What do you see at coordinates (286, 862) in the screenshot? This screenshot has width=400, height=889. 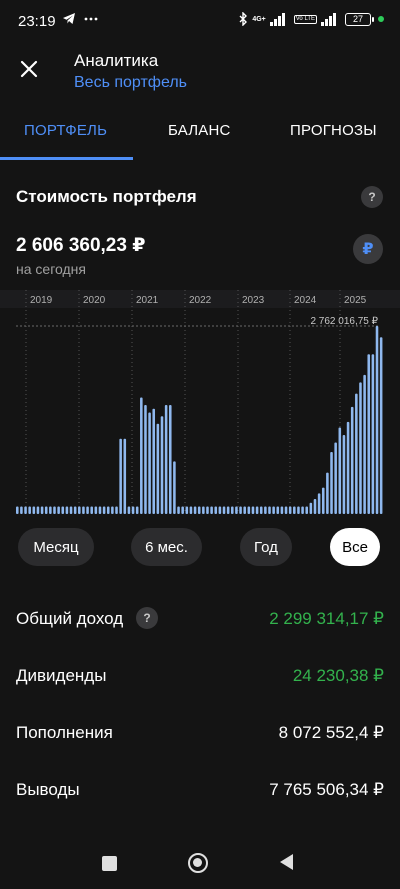 I see `back-icon` at bounding box center [286, 862].